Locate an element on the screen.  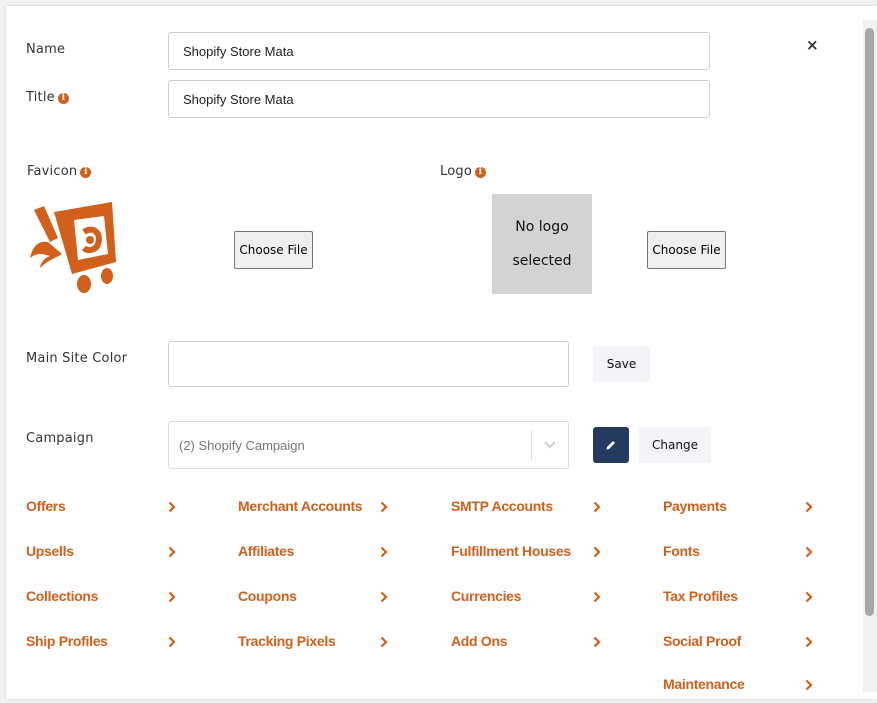
campaign-label: Campaign is located at coordinates (60, 438).